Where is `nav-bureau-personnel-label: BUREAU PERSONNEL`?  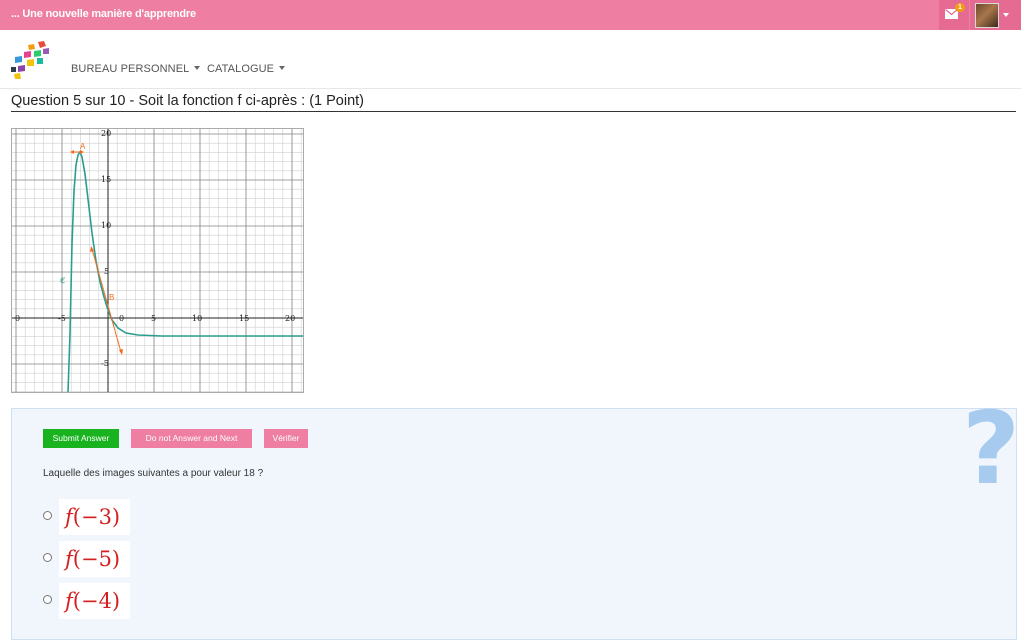 nav-bureau-personnel-label: BUREAU PERSONNEL is located at coordinates (130, 69).